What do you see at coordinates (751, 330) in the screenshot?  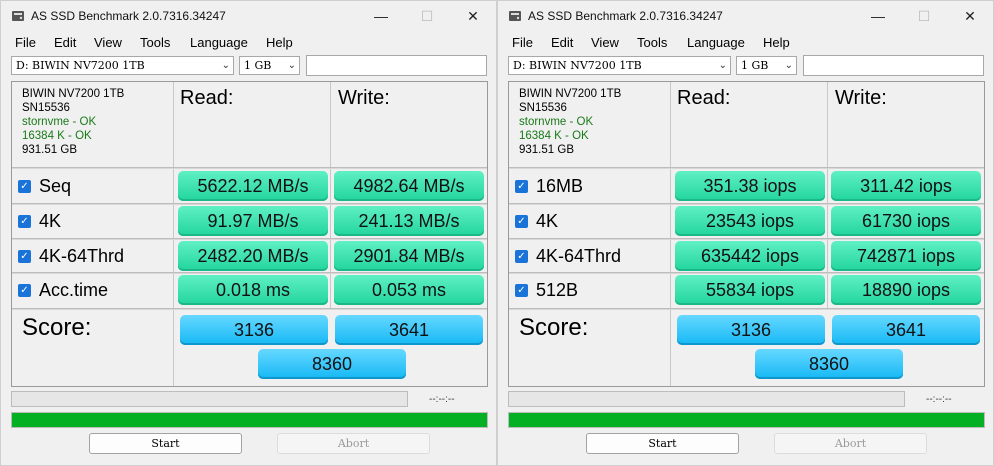 I see `read-score: 3136` at bounding box center [751, 330].